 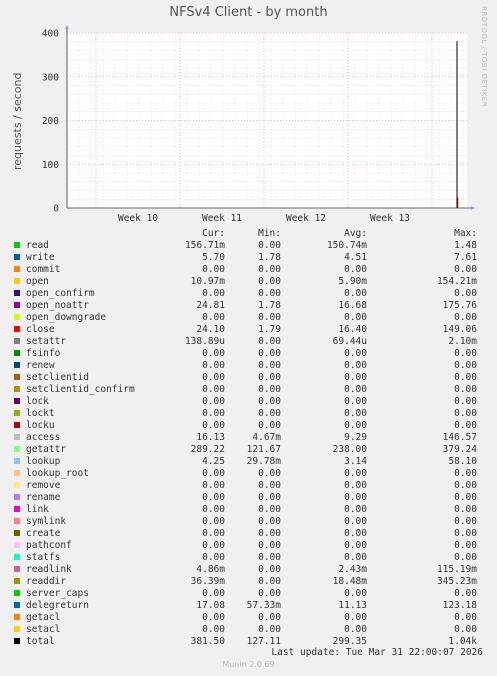 I want to click on legend-max: 115.19m, so click(x=456, y=569).